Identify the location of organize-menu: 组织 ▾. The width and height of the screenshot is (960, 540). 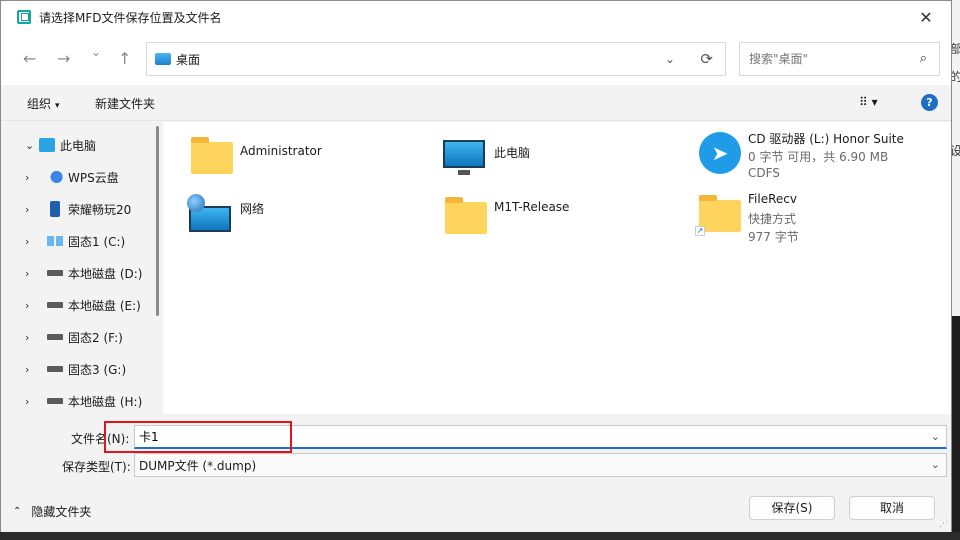
(43, 103).